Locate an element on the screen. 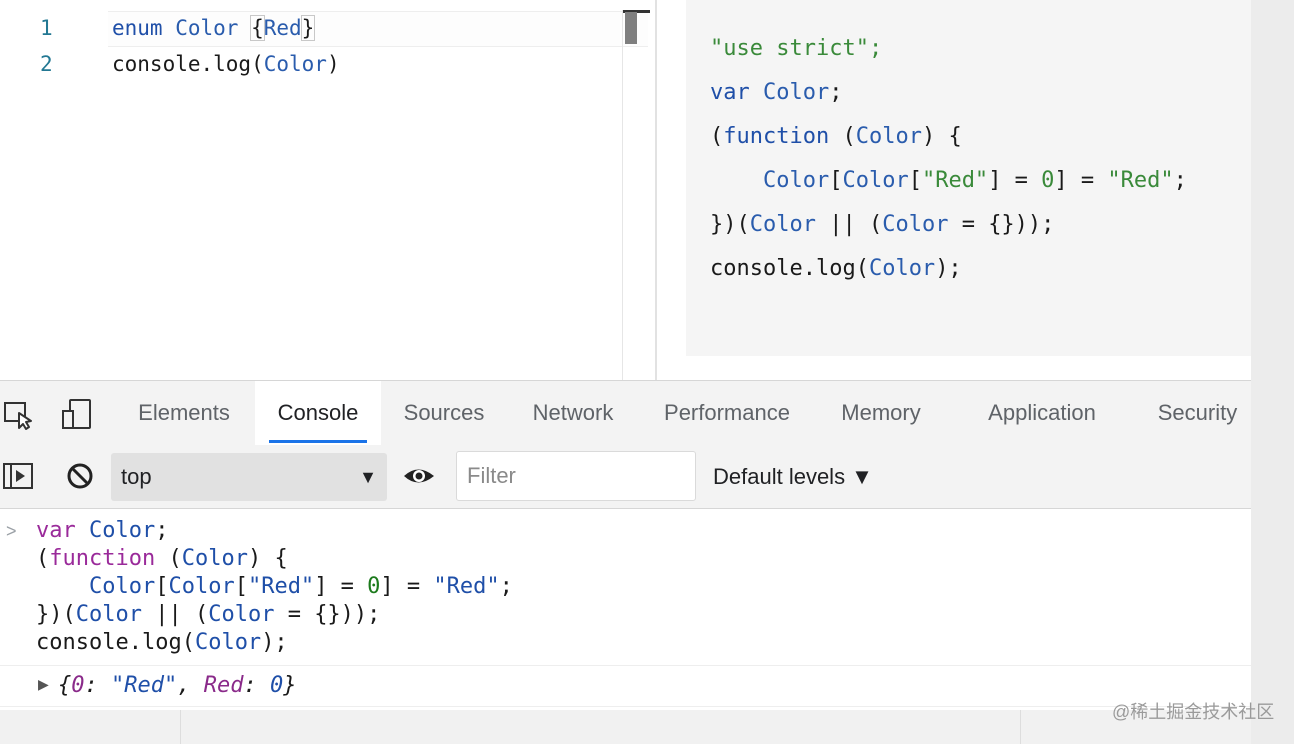  code-token: , is located at coordinates (190, 685).